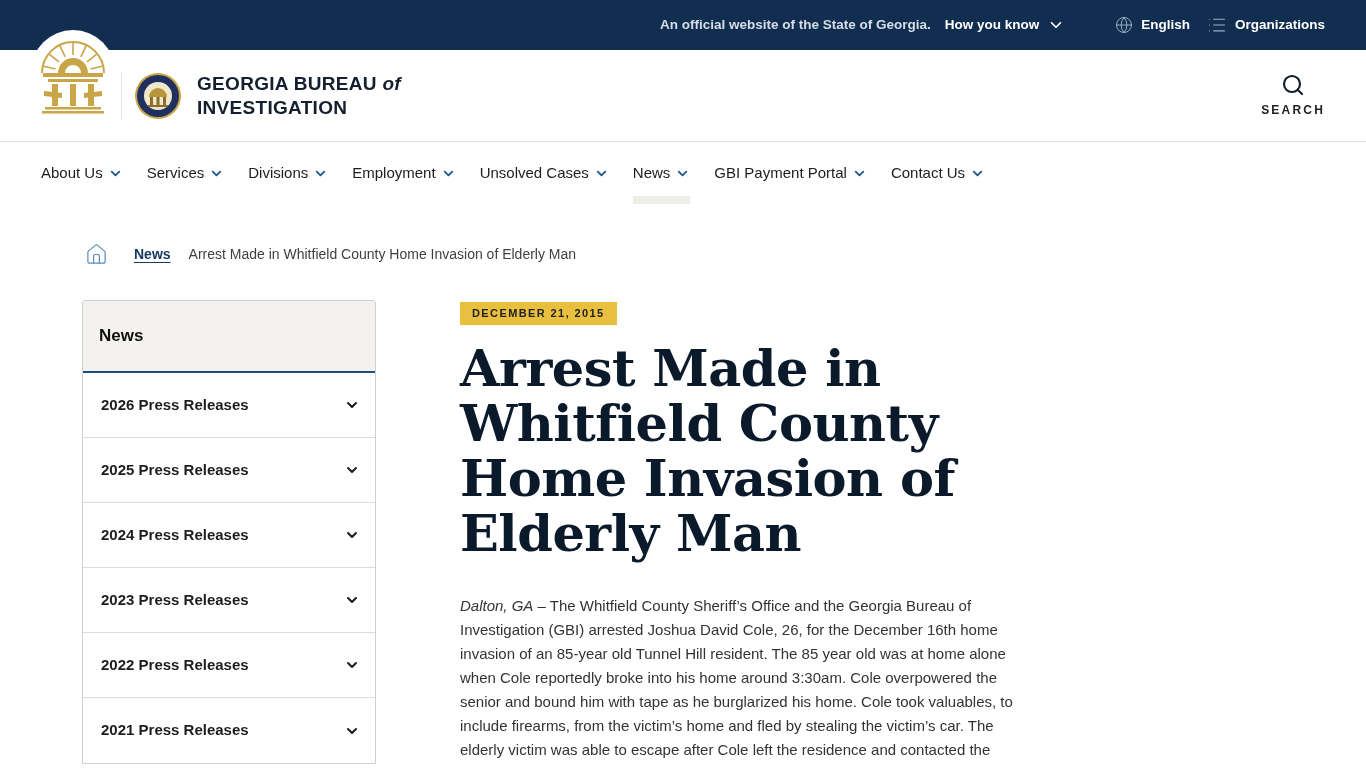 This screenshot has height=768, width=1366. I want to click on sidebar-item: 2024 Press Releases, so click(229, 535).